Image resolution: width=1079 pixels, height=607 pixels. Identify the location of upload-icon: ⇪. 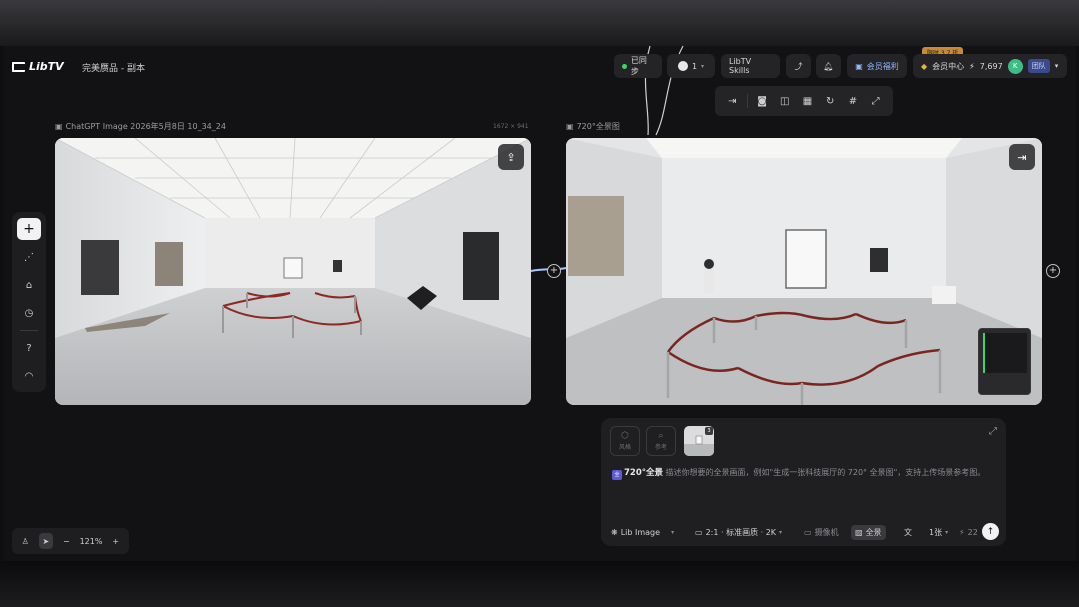
(511, 157).